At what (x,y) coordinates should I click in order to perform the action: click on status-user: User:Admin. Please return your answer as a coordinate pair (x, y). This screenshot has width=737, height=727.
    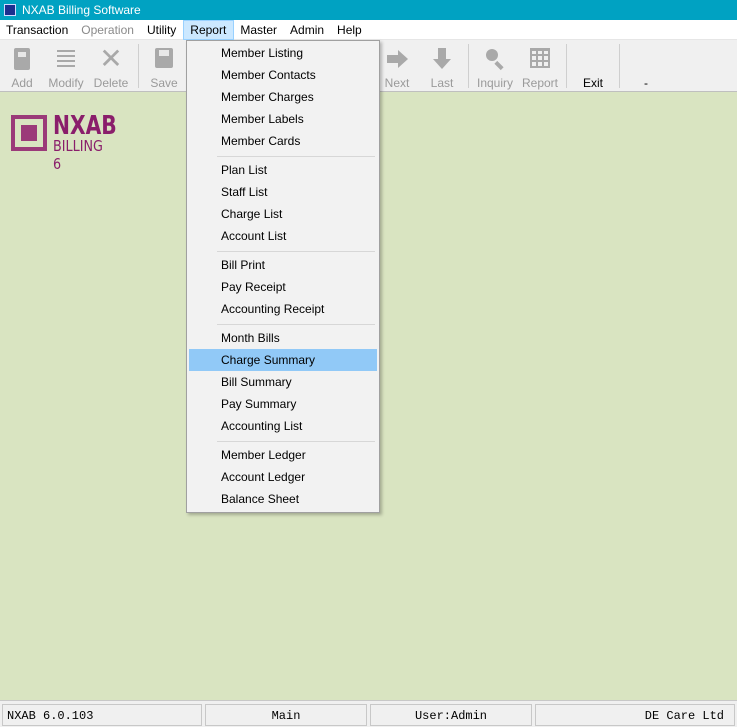
    Looking at the image, I should click on (451, 715).